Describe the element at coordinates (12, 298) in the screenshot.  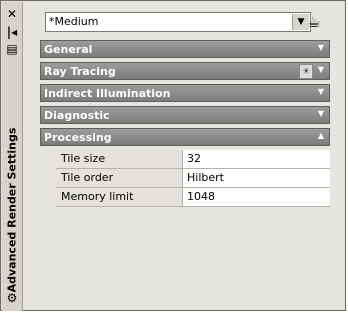
I see `settings-icon: ⚙` at that location.